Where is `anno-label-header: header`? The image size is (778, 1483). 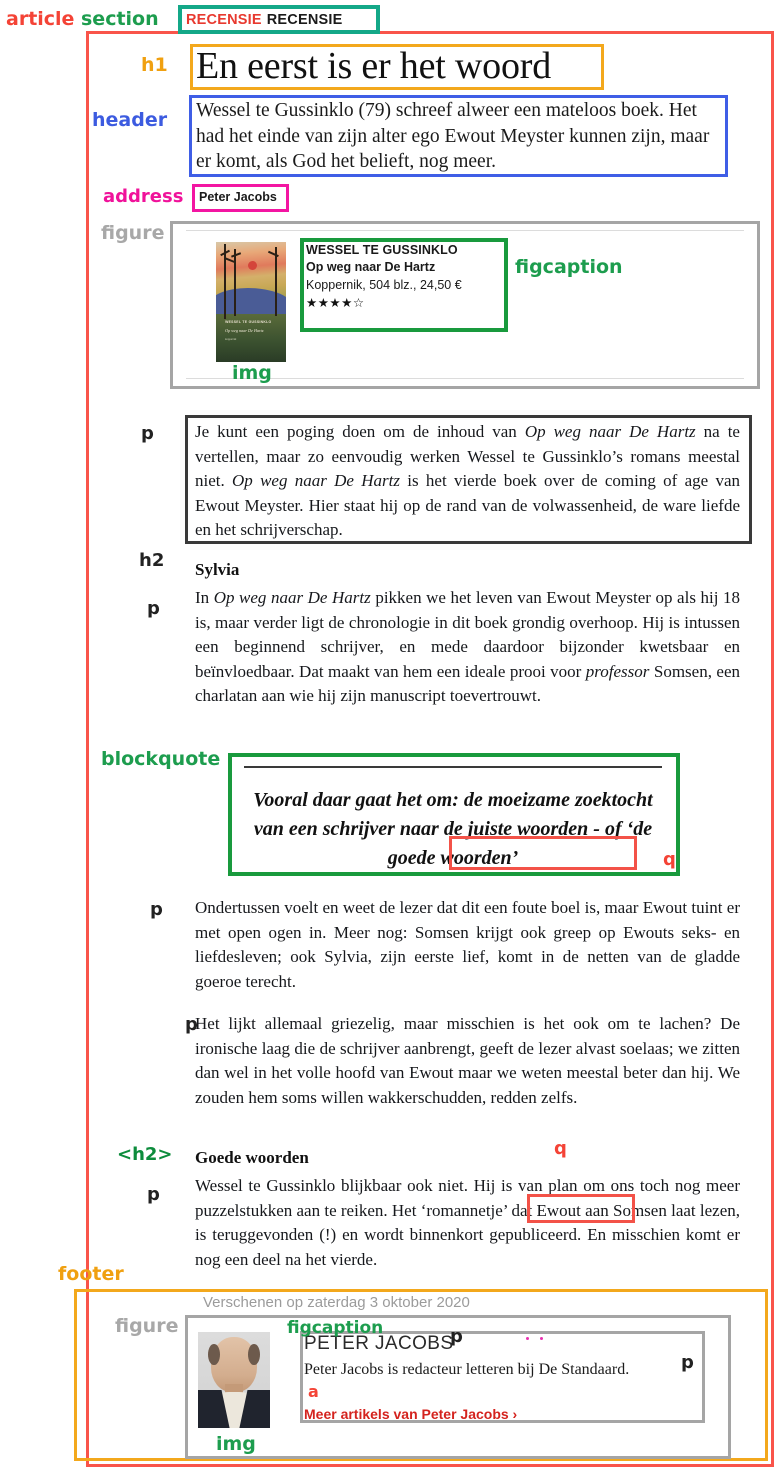
anno-label-header: header is located at coordinates (130, 120).